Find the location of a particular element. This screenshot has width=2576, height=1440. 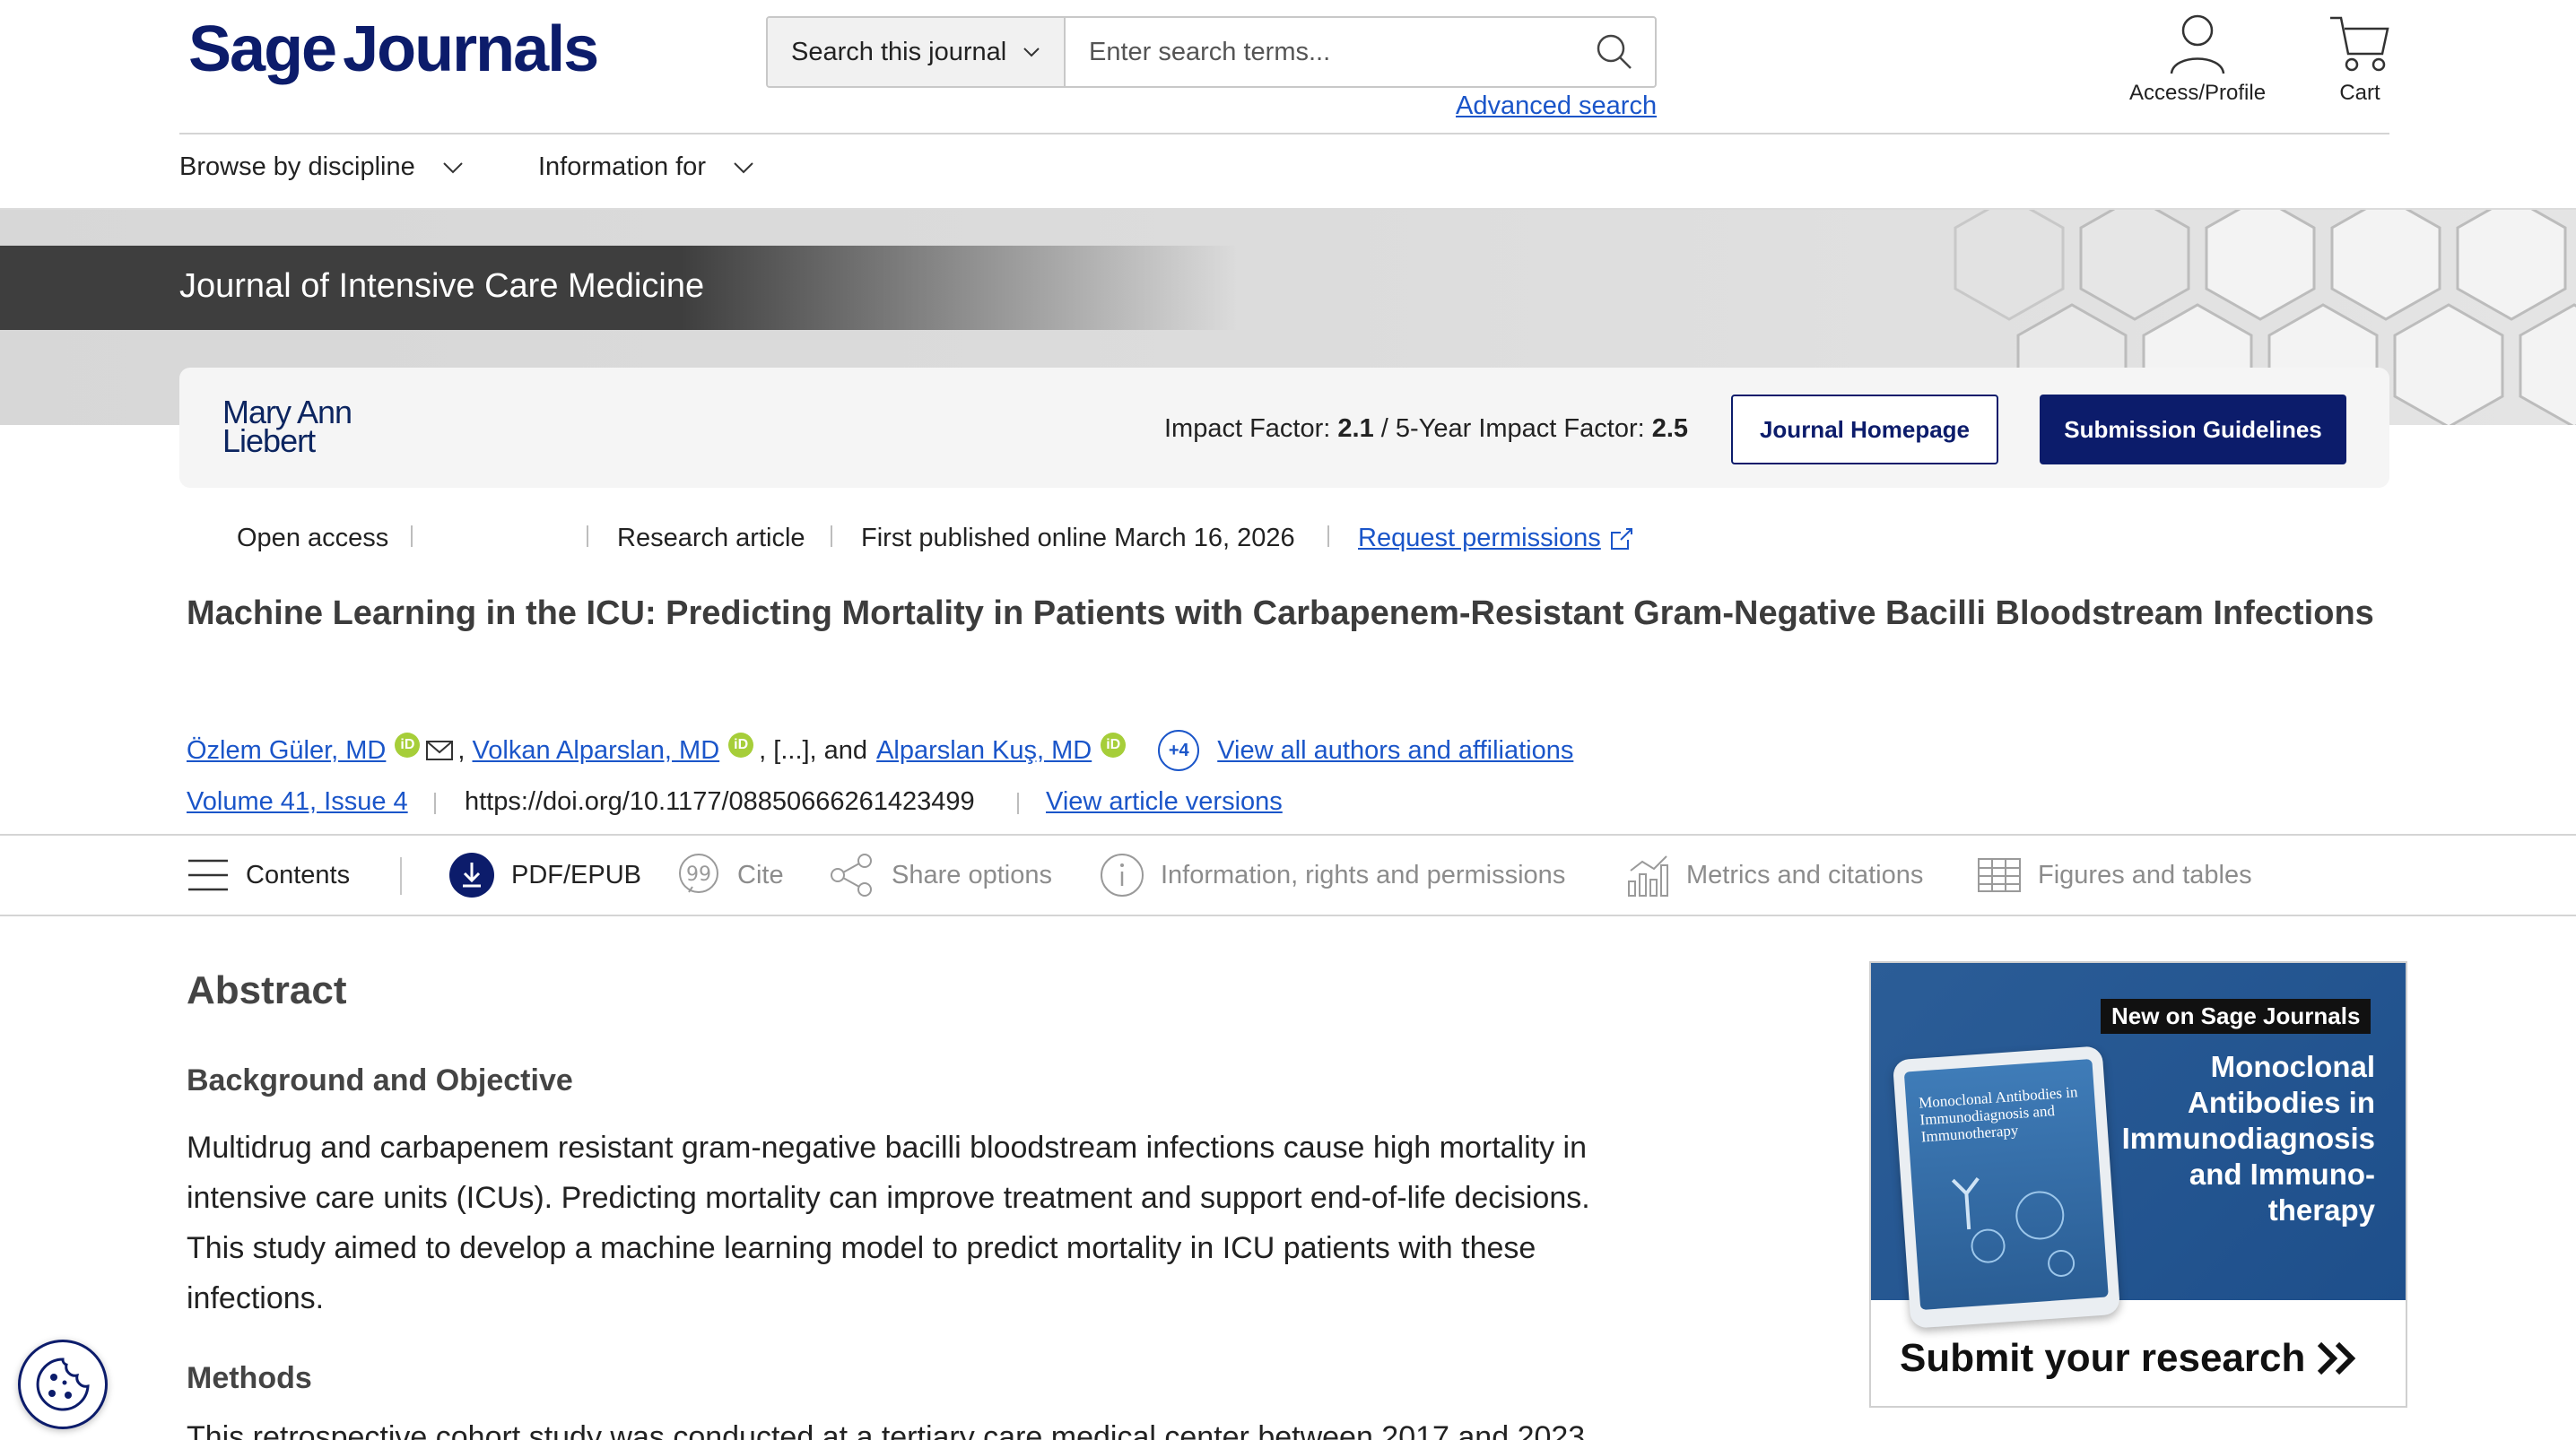

nav-browse-by-discipline: Browse by discipline is located at coordinates (321, 167).